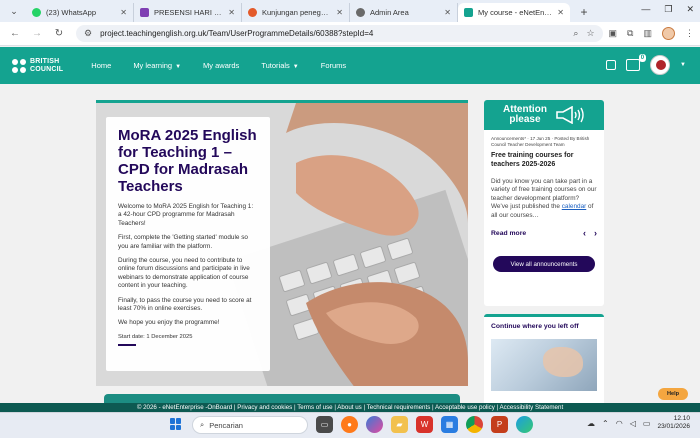  What do you see at coordinates (630, 33) in the screenshot?
I see `puzzle-icon: ⧉` at bounding box center [630, 33].